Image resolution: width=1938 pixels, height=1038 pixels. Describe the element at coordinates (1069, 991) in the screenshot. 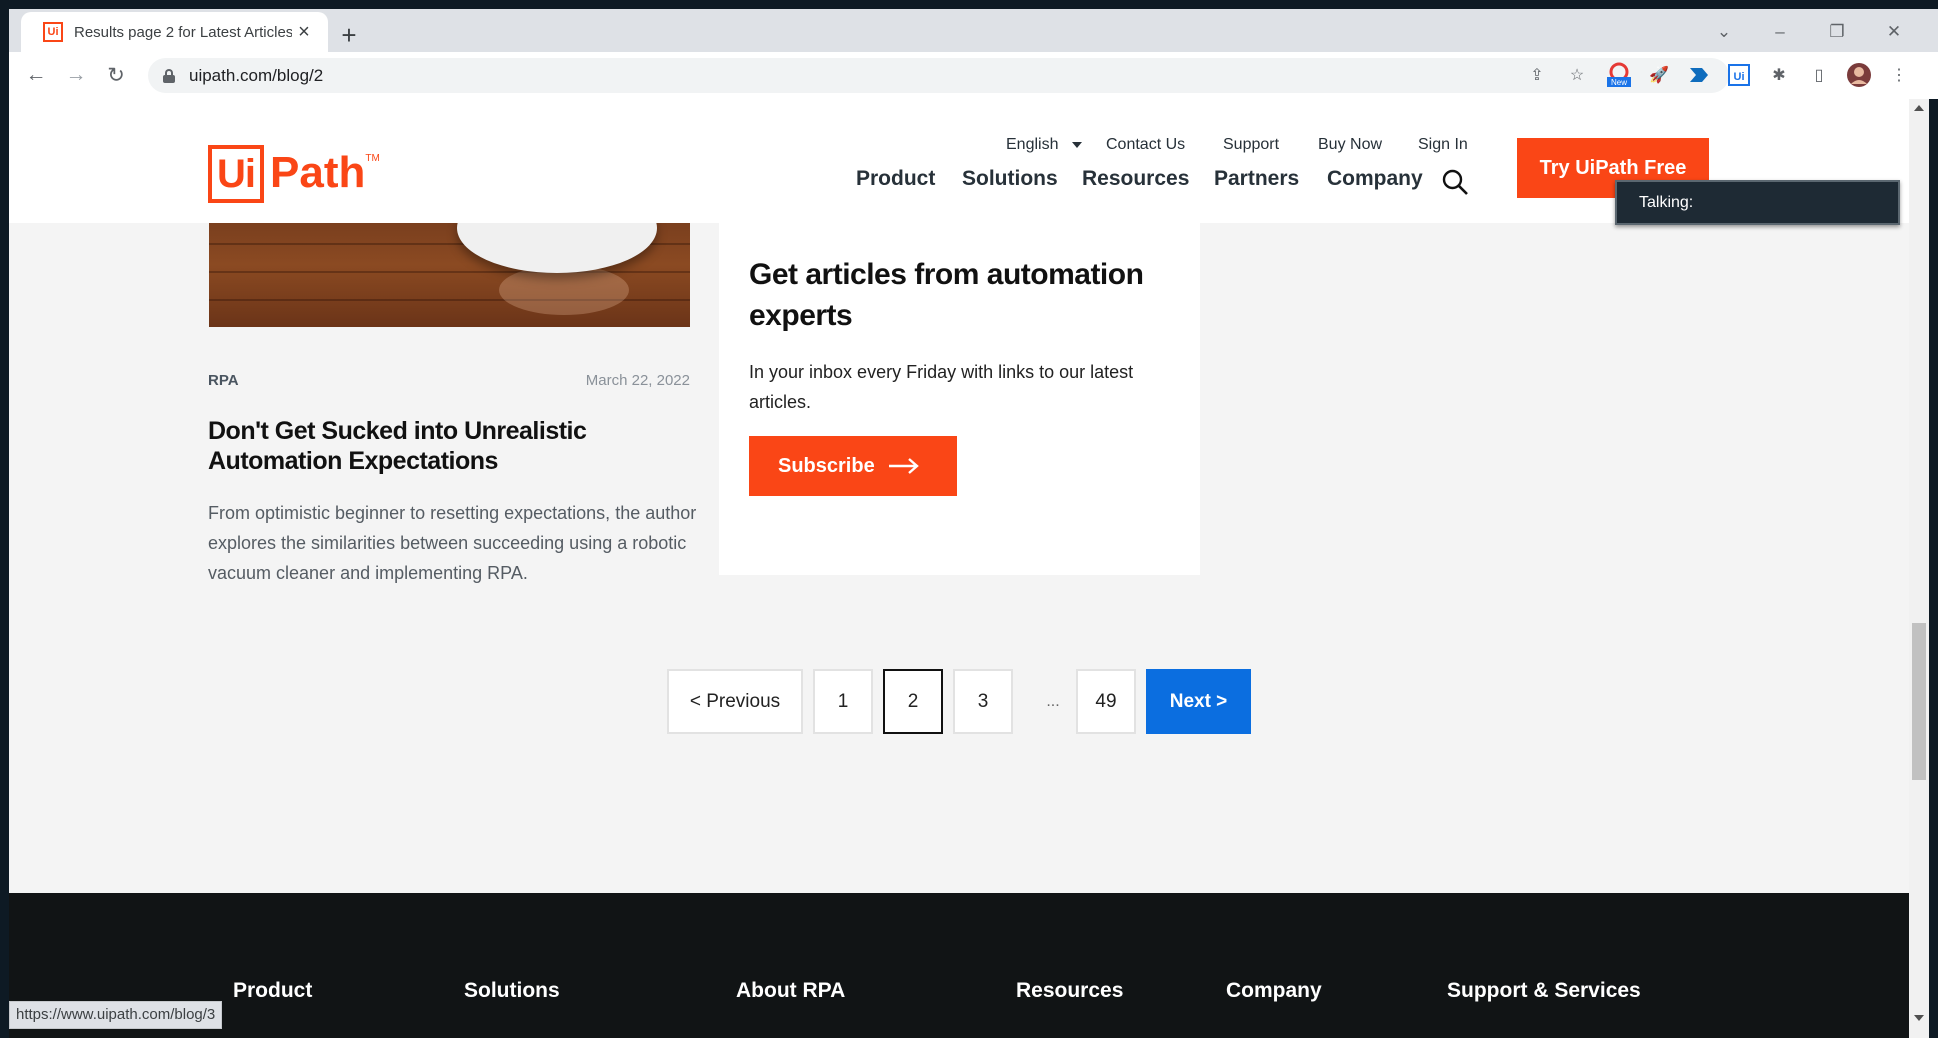

I see `footer-heading-resources: Resources` at that location.